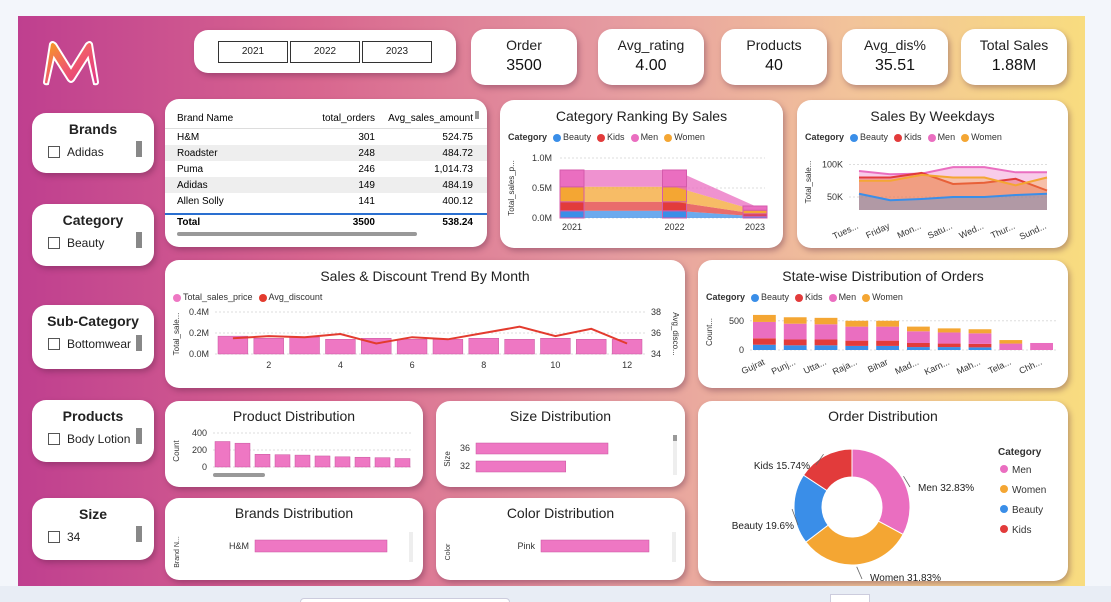 The height and width of the screenshot is (602, 1111). I want to click on y-tick-label: 1.0M, so click(542, 158).